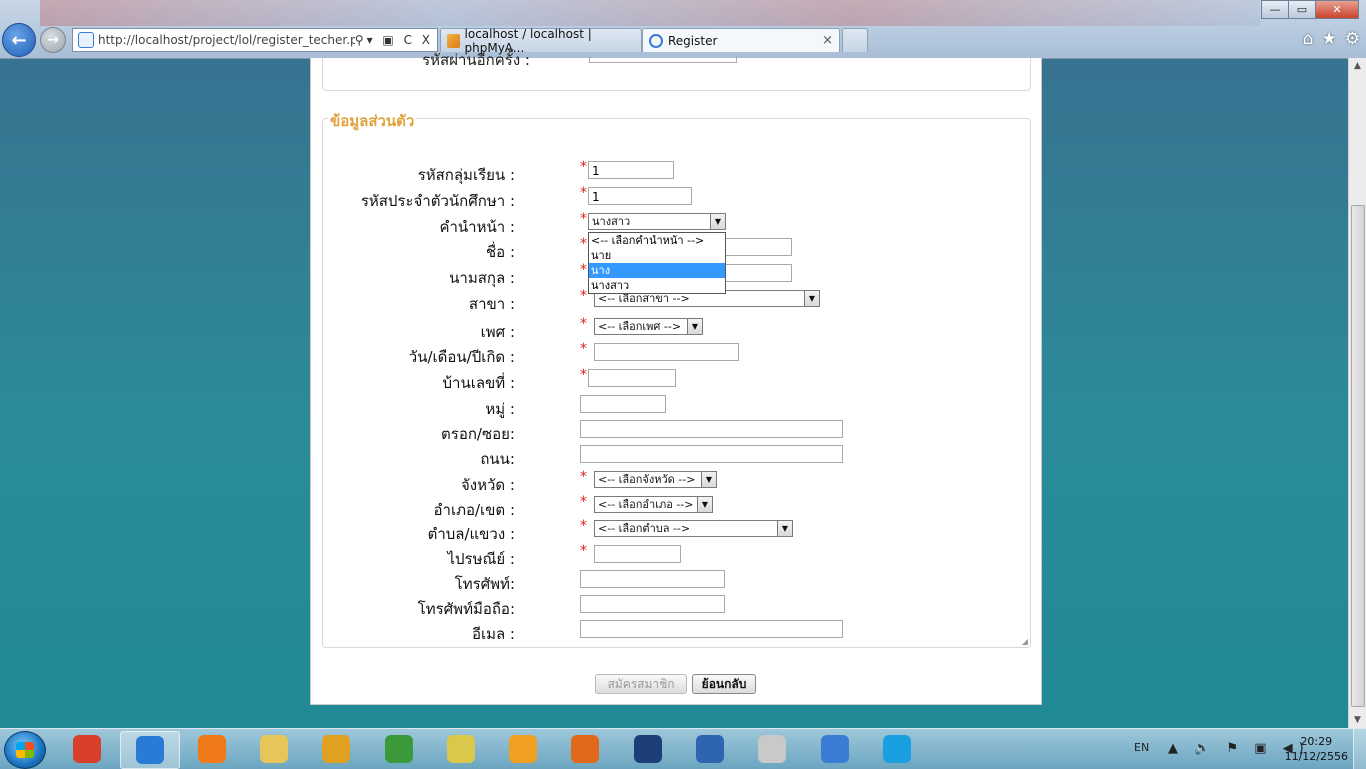 This screenshot has height=769, width=1366. Describe the element at coordinates (623, 404) in the screenshot. I see `moo-input` at that location.